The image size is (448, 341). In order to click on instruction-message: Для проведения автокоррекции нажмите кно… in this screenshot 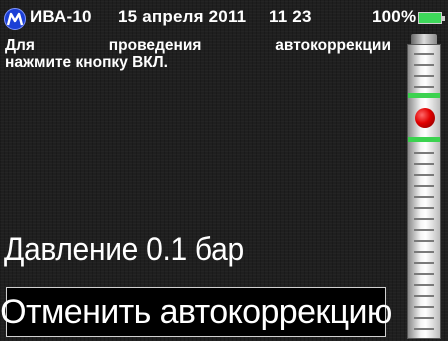, I will do `click(198, 54)`.